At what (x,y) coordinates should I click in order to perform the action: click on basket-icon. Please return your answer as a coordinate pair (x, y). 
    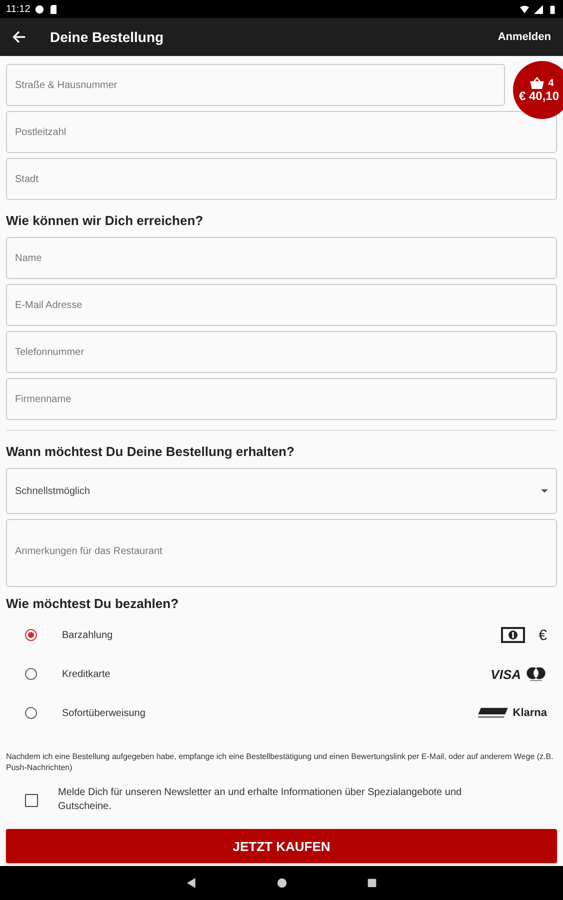
    Looking at the image, I should click on (537, 83).